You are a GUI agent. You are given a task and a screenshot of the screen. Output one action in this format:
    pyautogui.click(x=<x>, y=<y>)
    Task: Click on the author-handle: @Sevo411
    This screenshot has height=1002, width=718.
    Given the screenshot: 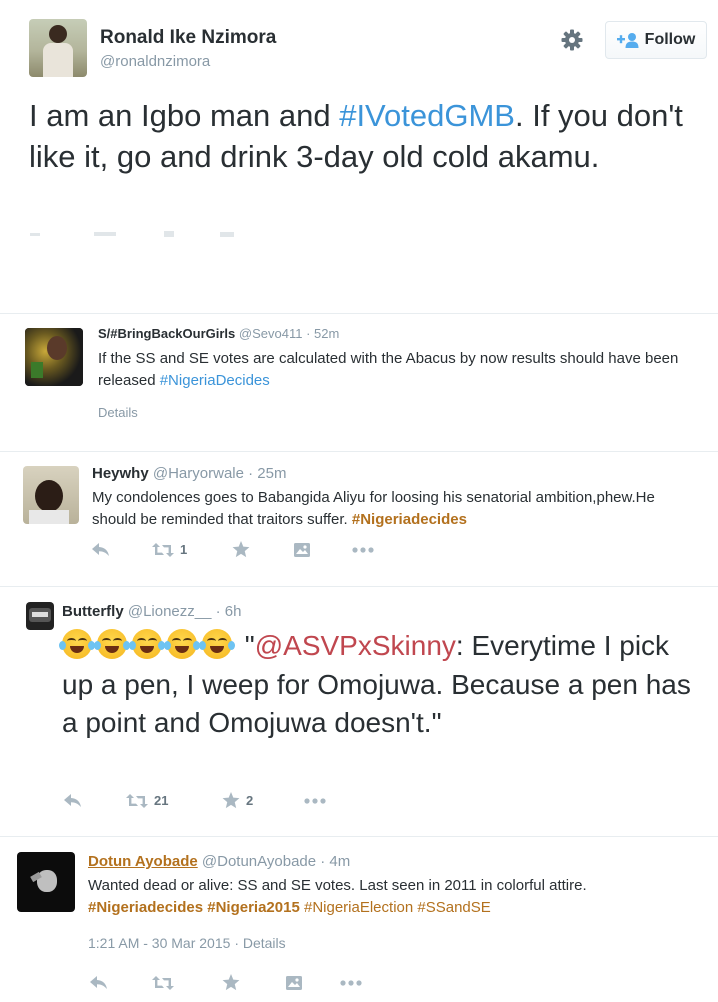 What is the action you would take?
    pyautogui.click(x=271, y=333)
    